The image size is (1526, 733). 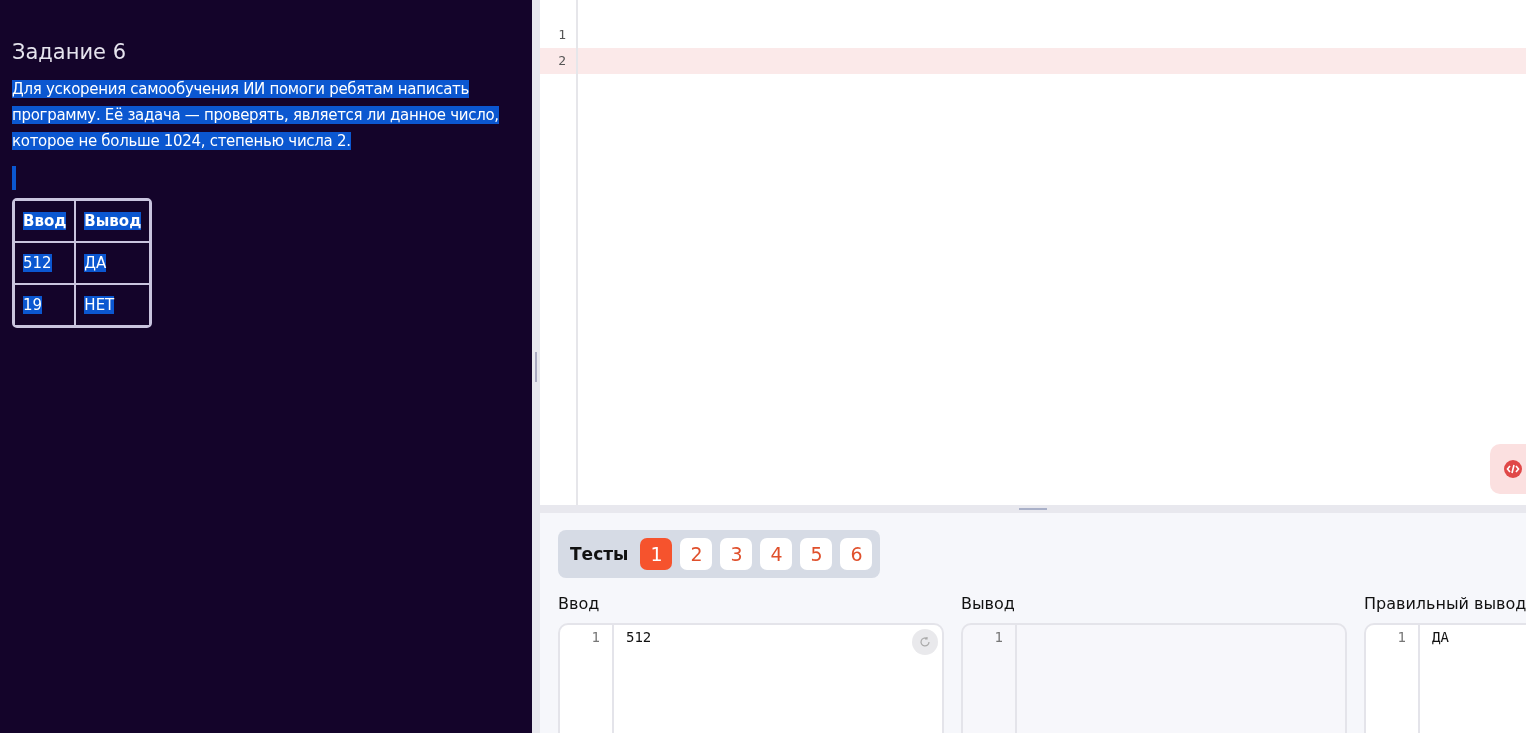 I want to click on task-description: Для ускорения самообучения ИИ помоги ребятам написать программу. Её задача — проверять, является ли данное число, которое не больше 1024, степенью числа 2., so click(x=256, y=115).